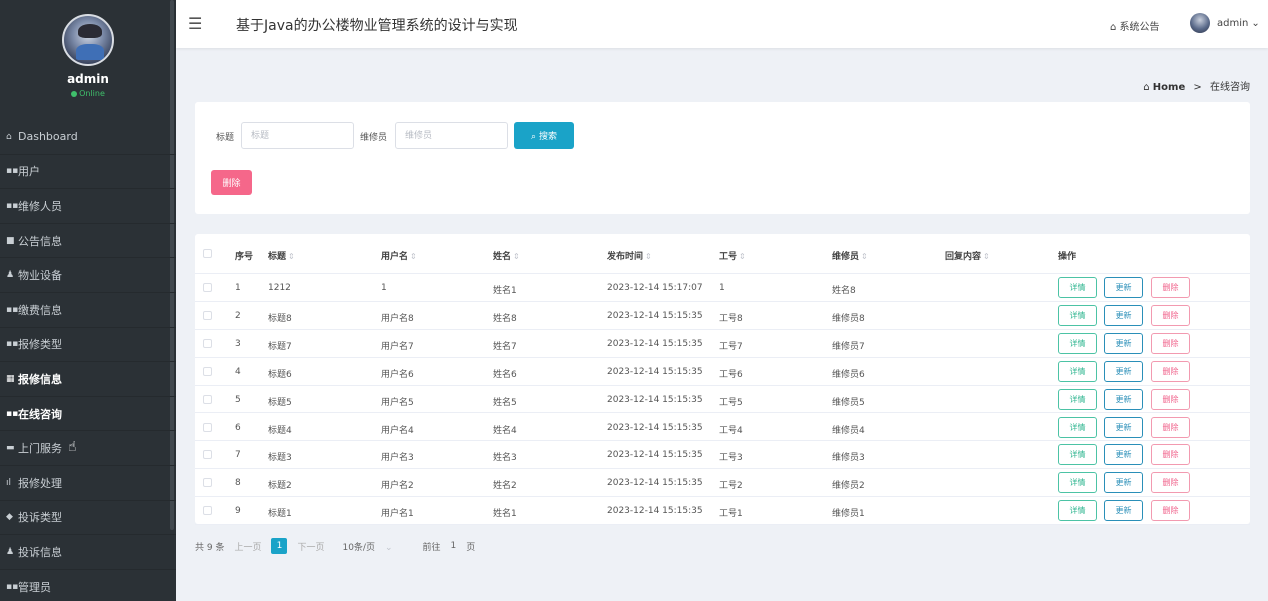  I want to click on sidebar-item-repair-staff: ▪▪ 维修人员, so click(88, 206).